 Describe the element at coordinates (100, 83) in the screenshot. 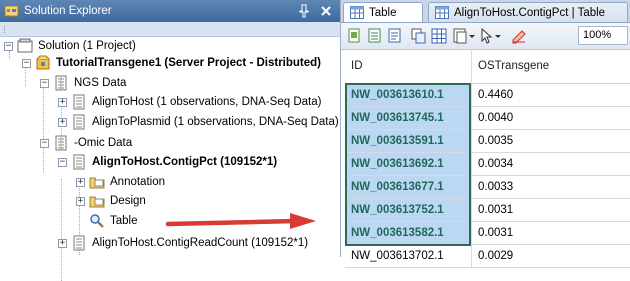

I see `tree-item-label: NGS Data` at that location.